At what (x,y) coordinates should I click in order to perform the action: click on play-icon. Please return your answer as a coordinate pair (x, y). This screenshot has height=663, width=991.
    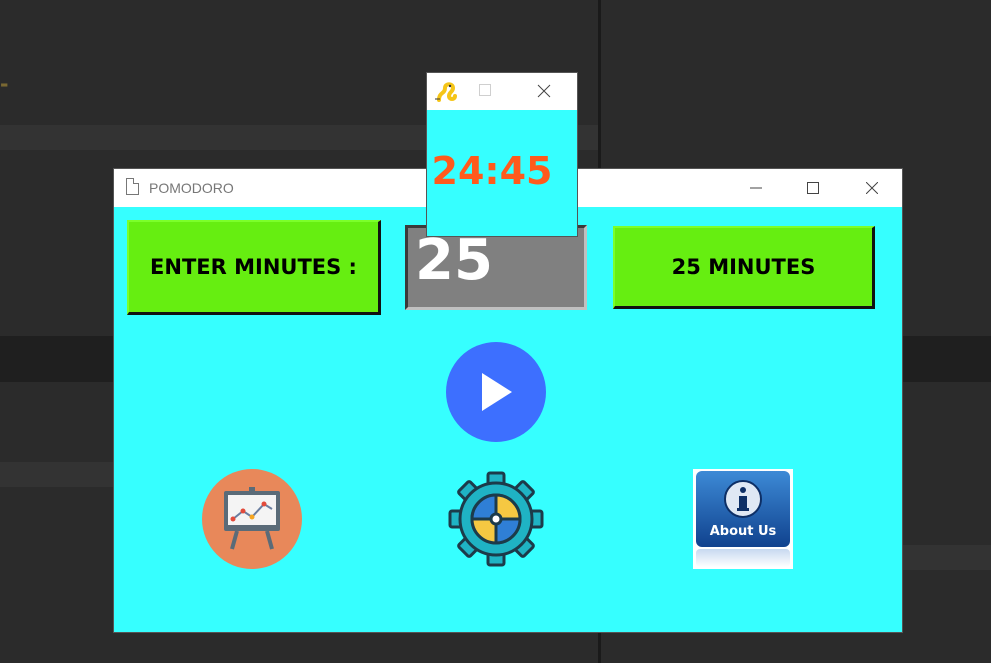
    Looking at the image, I should click on (497, 392).